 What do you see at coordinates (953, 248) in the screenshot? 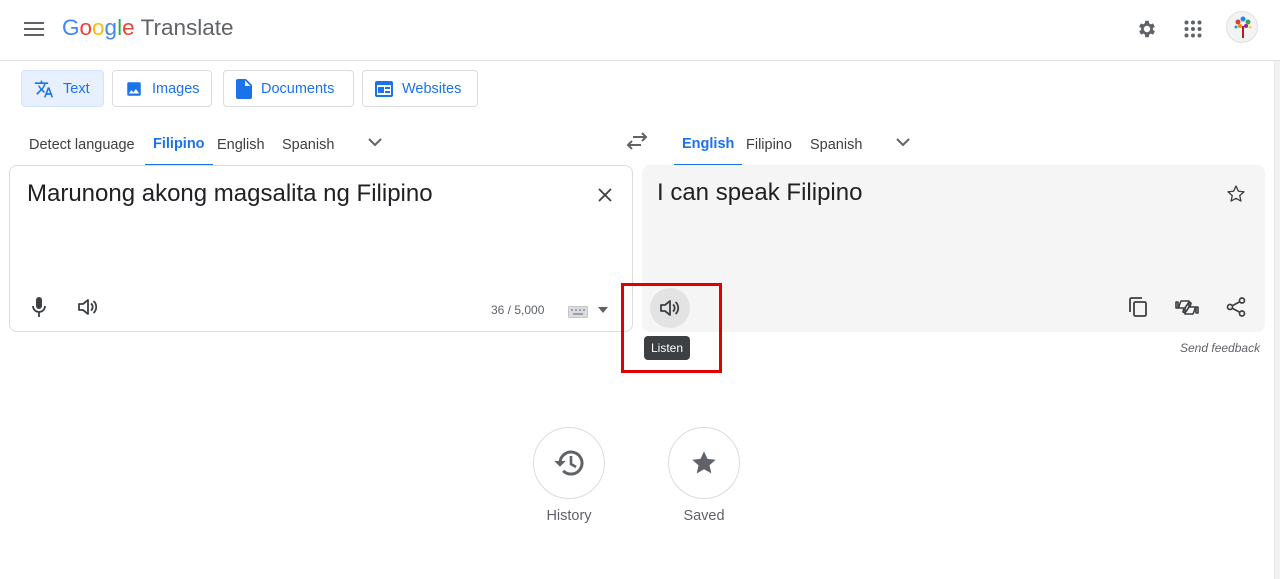
I see `translation-output-panel: I can speak Filipino` at bounding box center [953, 248].